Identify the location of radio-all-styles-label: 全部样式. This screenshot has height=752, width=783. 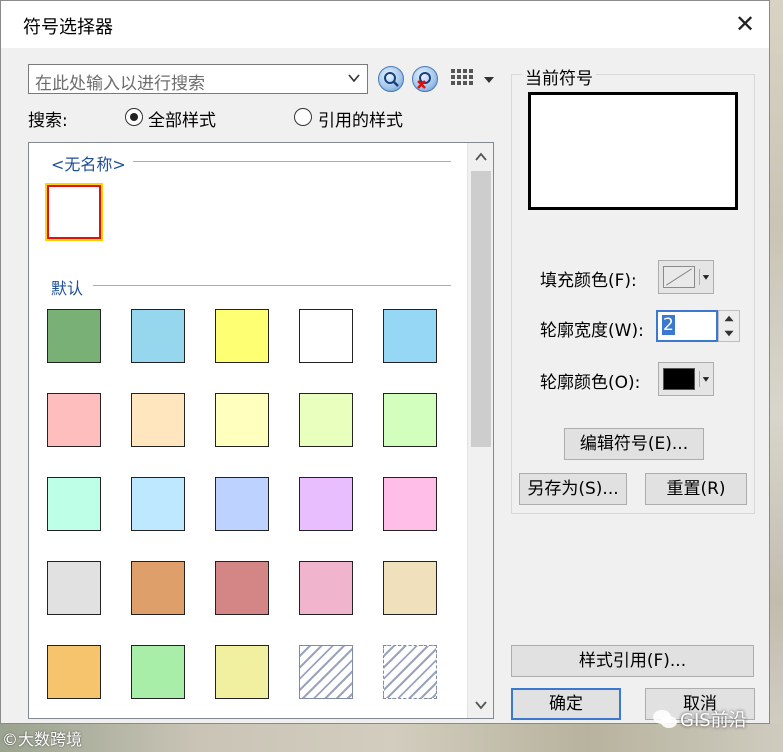
(182, 118).